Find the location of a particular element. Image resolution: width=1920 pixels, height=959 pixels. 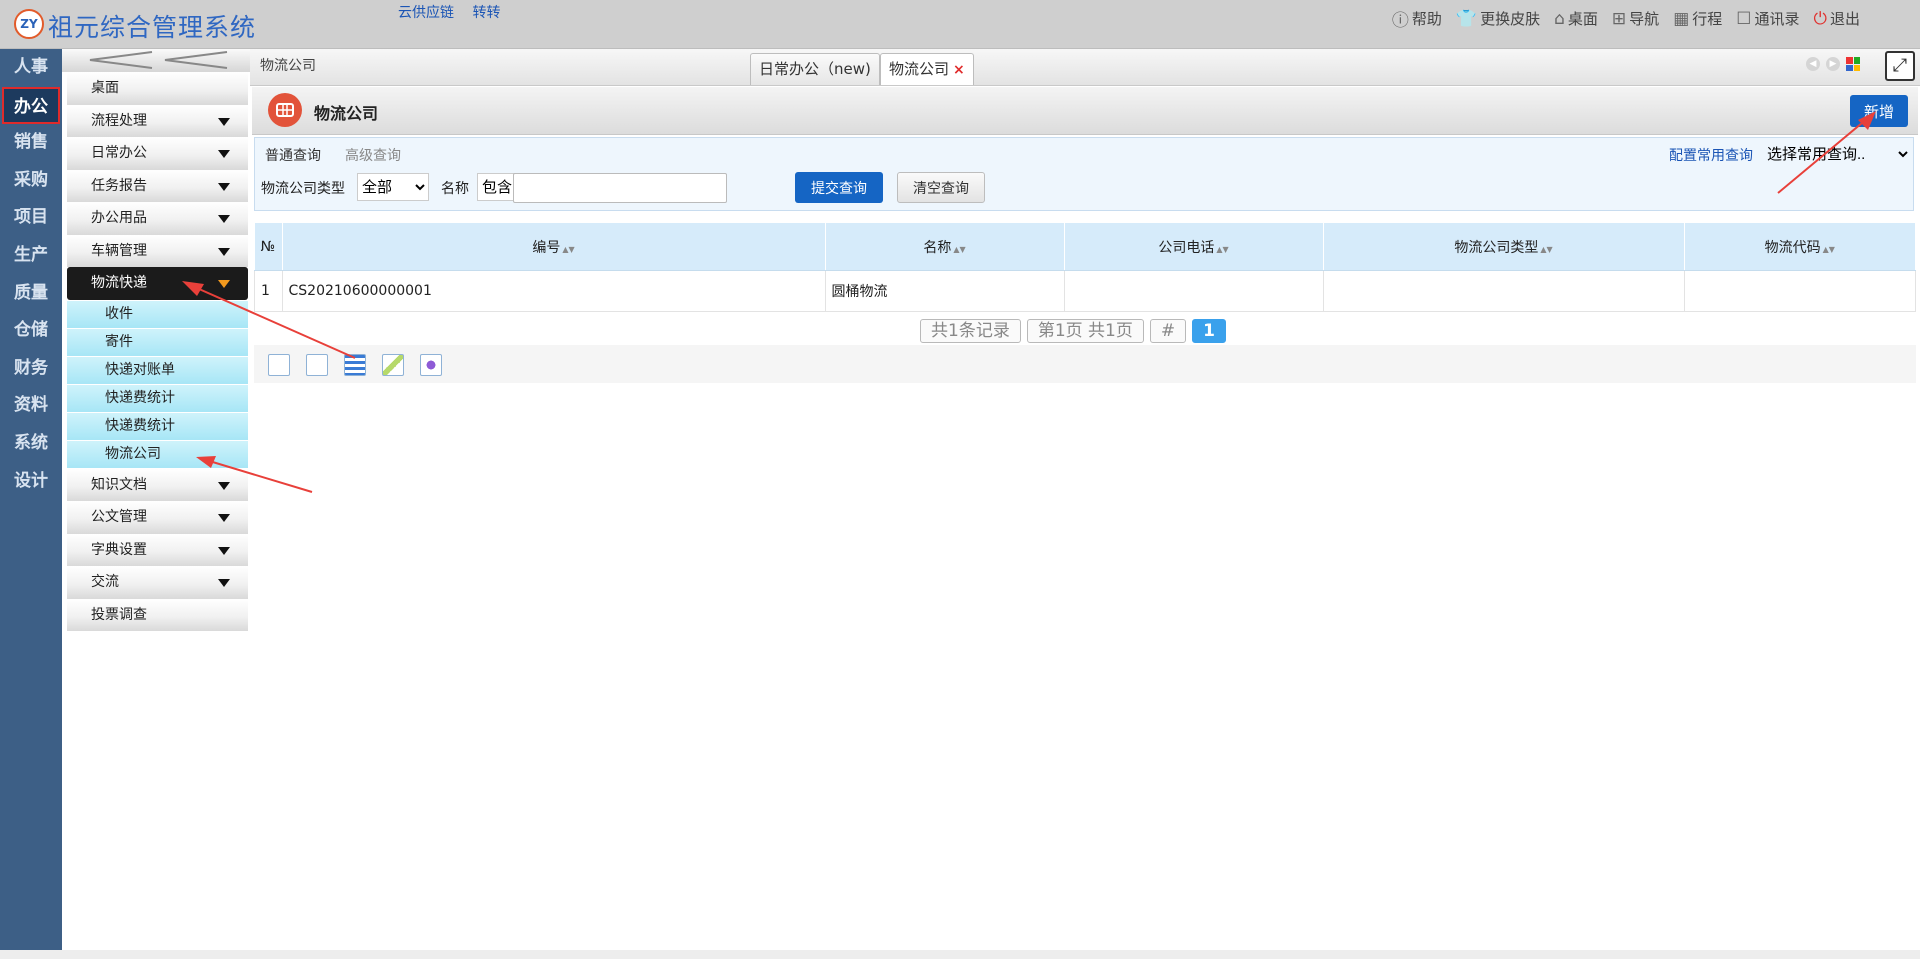

desktop-button: ⌂ 桌面 is located at coordinates (1576, 18).